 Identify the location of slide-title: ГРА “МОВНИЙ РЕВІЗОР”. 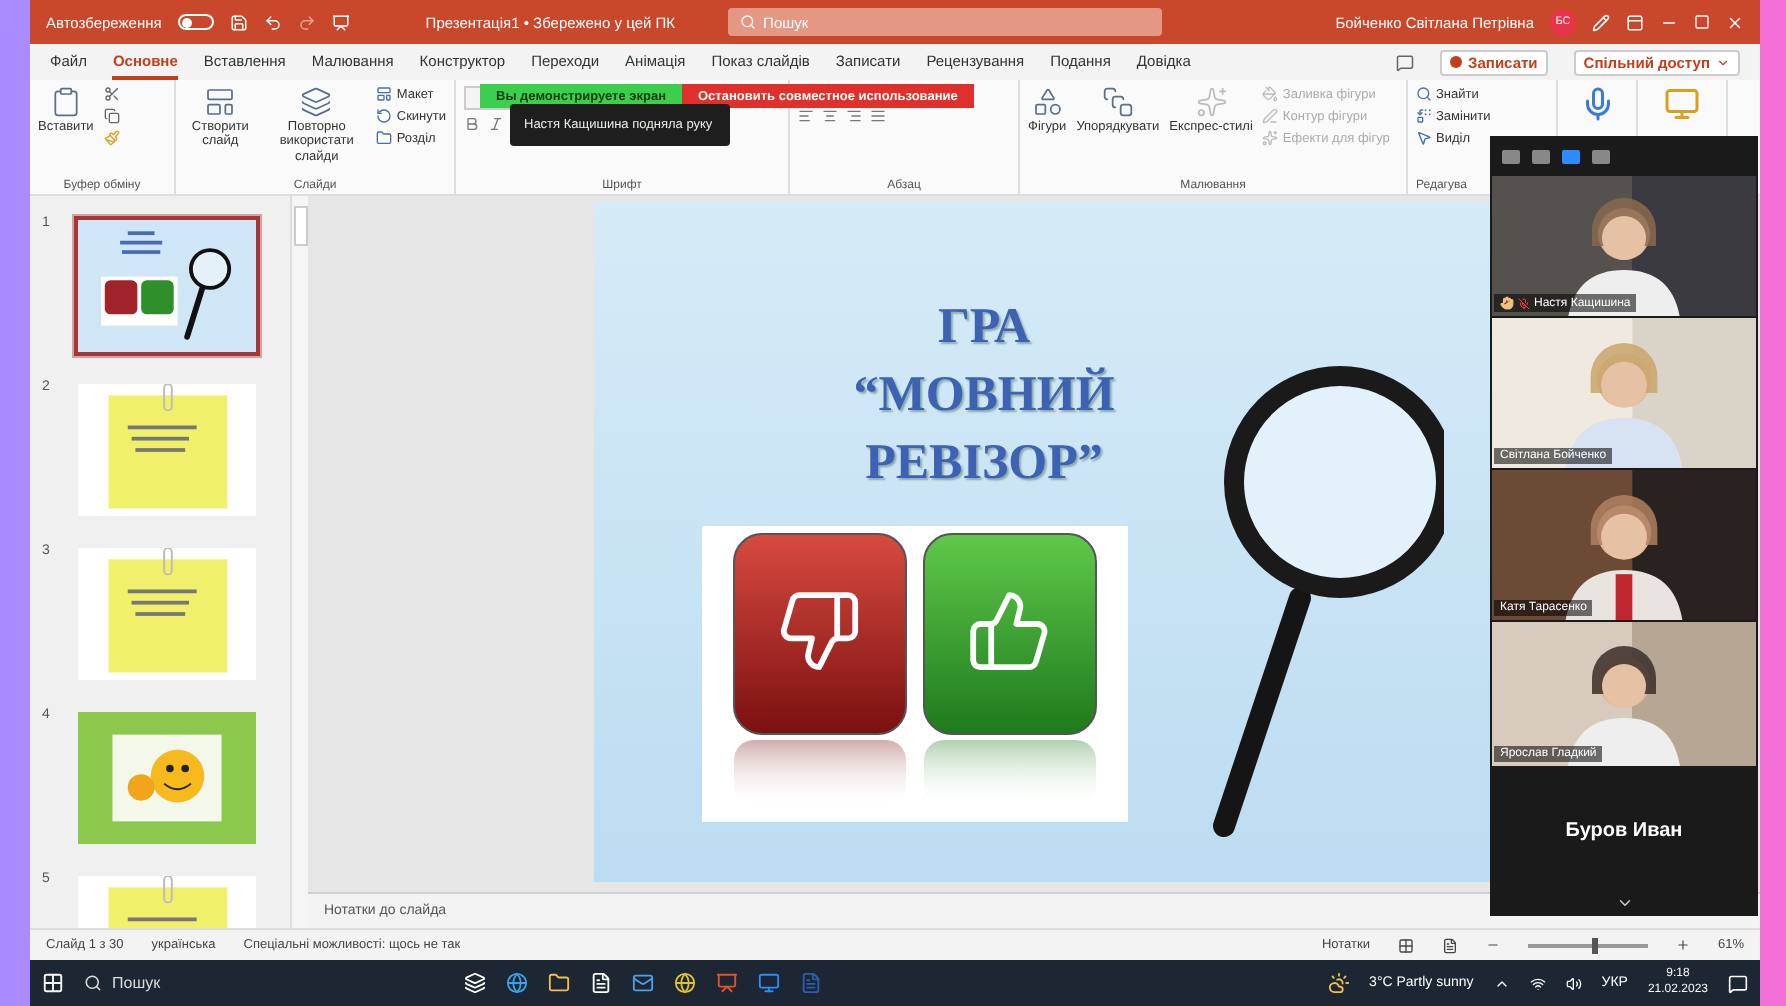
(984, 396).